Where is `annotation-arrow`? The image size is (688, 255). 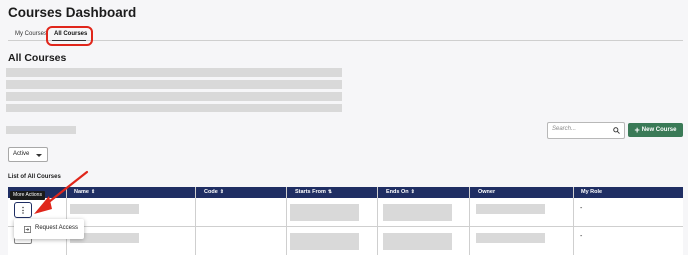
annotation-arrow is located at coordinates (61, 192).